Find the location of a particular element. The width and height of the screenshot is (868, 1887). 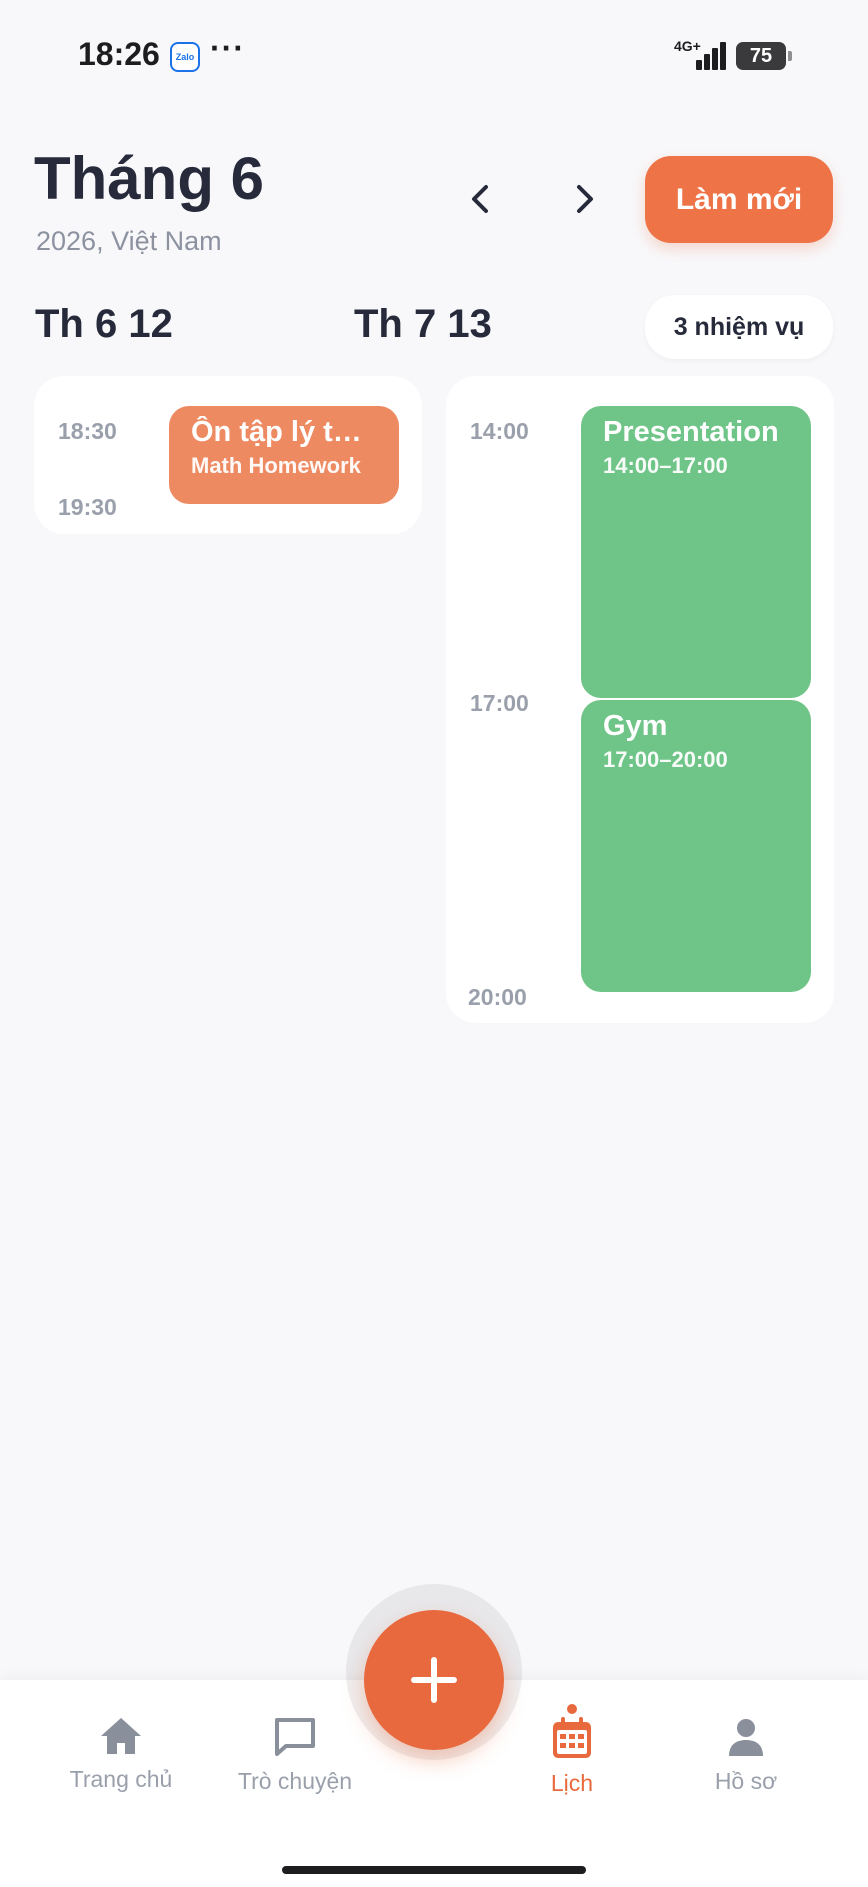

nav-item-calendar: Lịch is located at coordinates (572, 1756).